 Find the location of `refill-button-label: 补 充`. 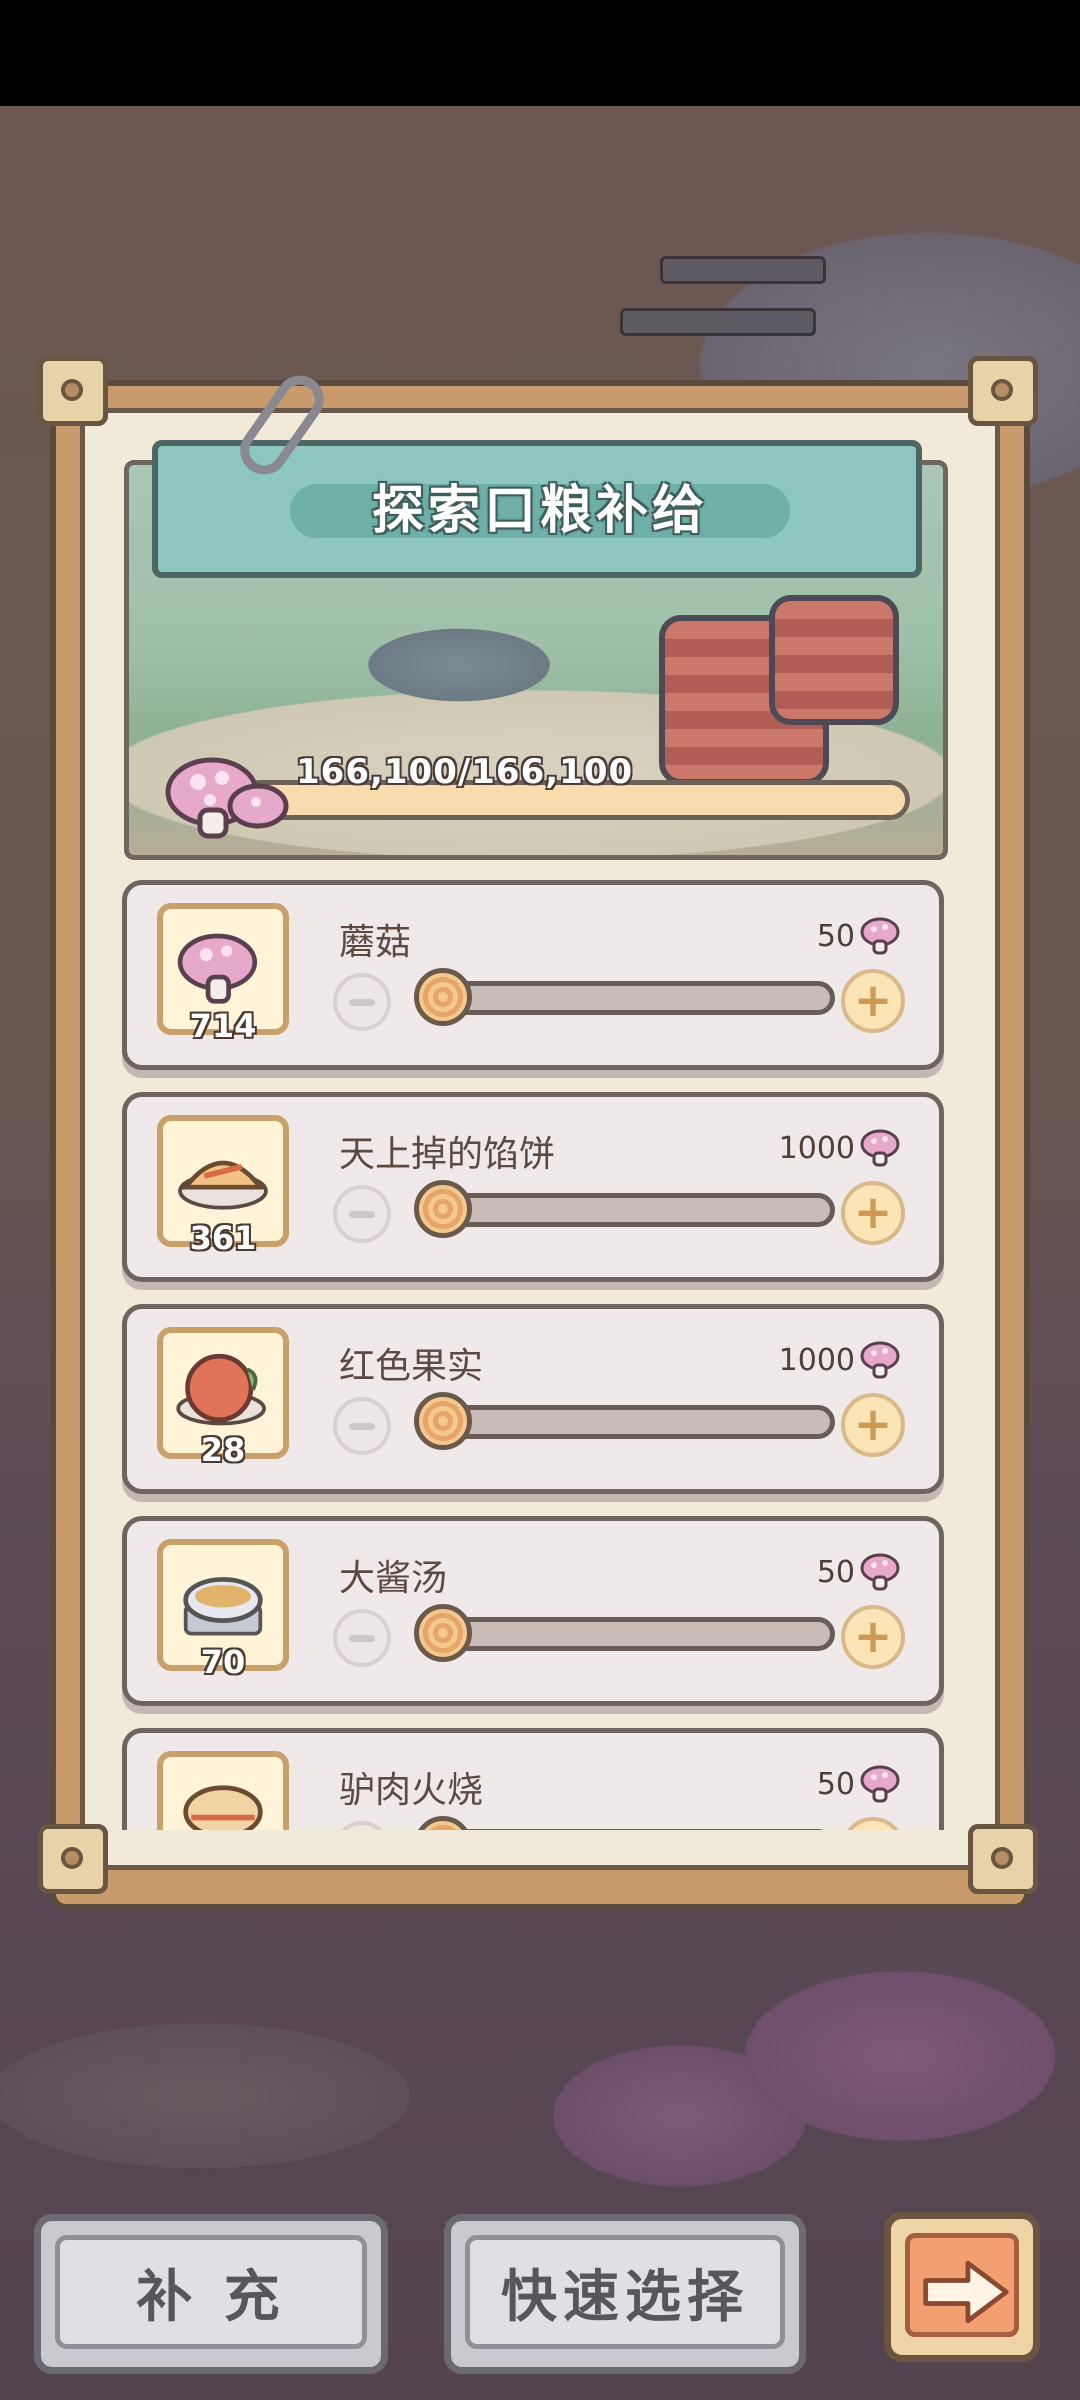

refill-button-label: 补 充 is located at coordinates (211, 2292).